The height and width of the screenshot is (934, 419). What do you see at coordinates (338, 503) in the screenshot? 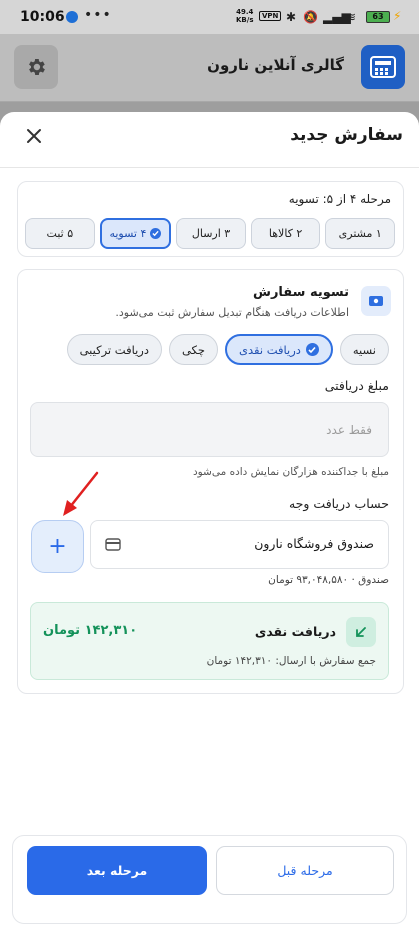
I see `account-label: حساب دریافت وجه` at bounding box center [338, 503].